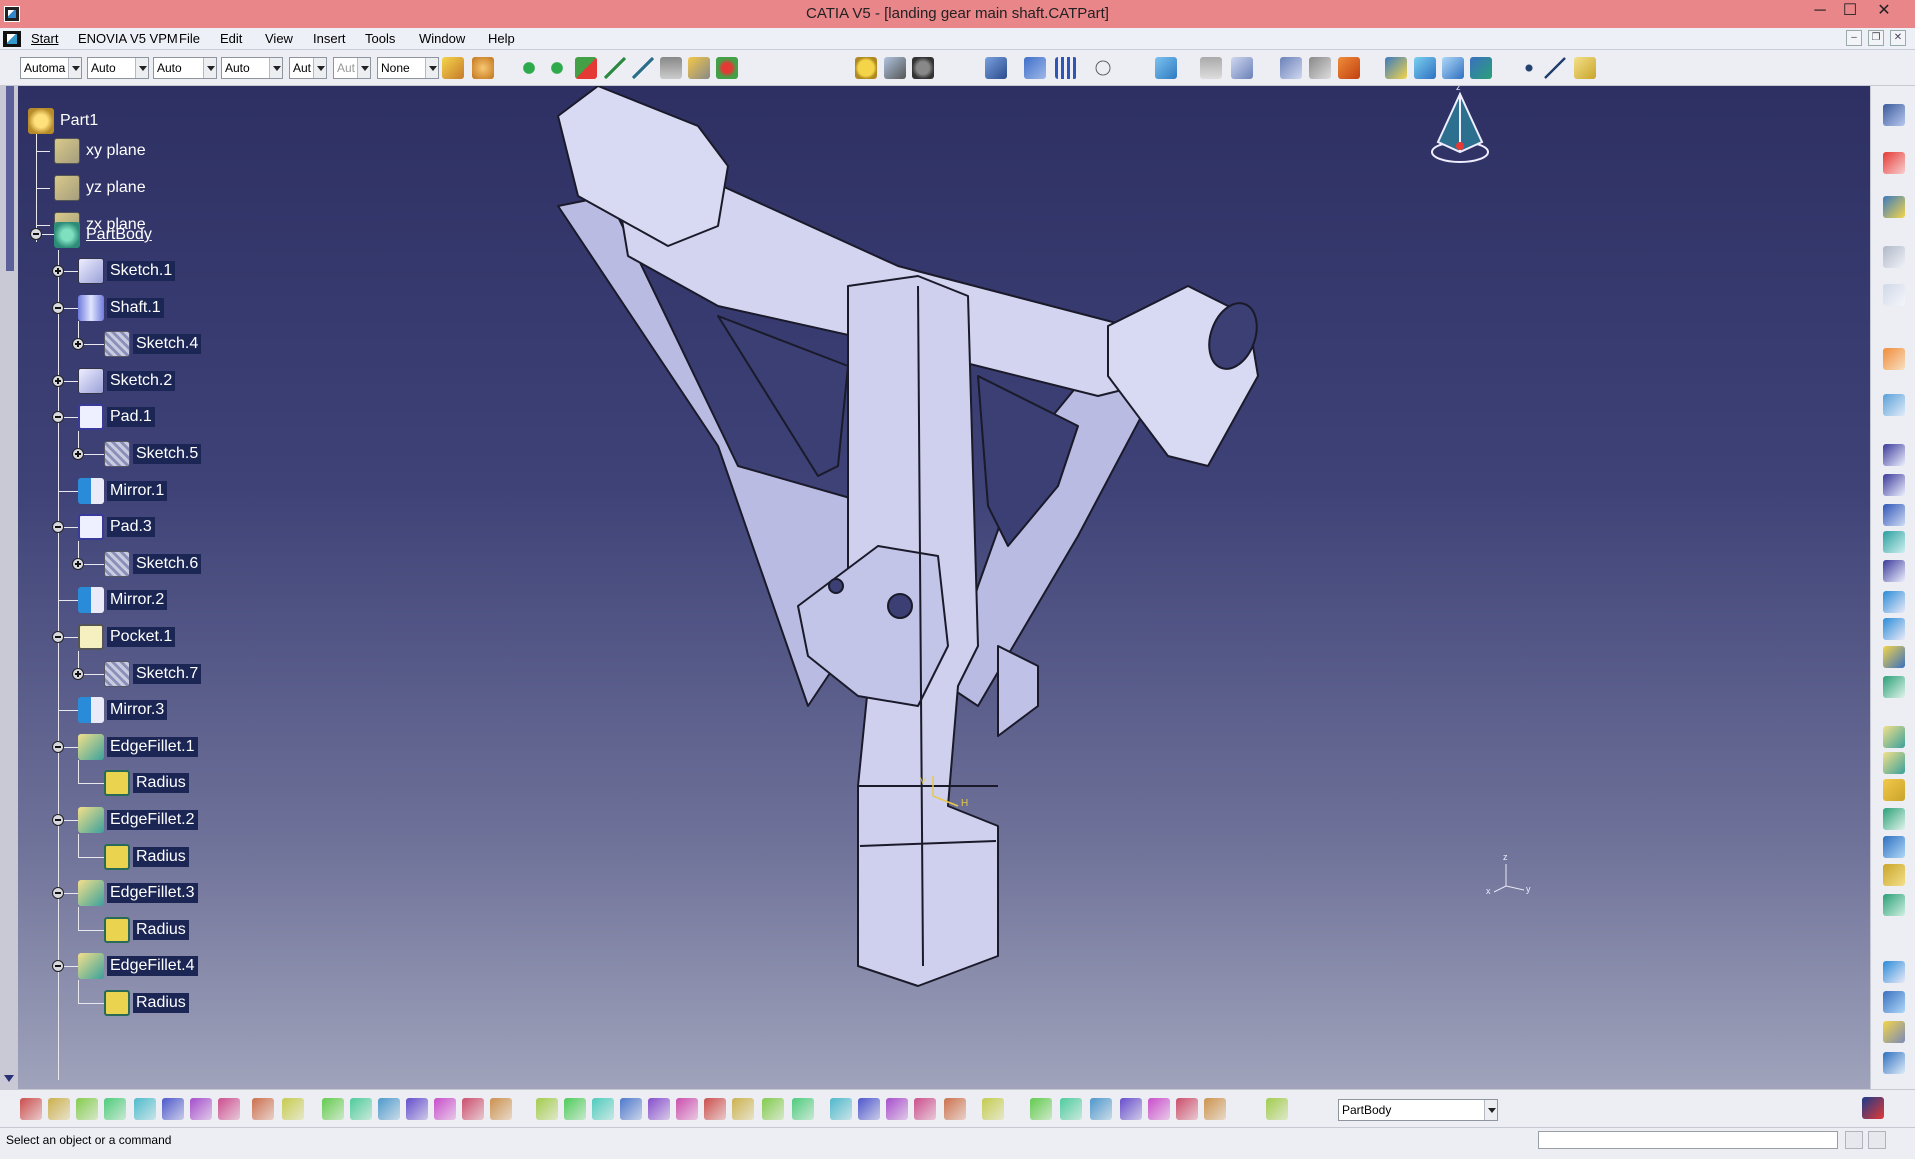 The height and width of the screenshot is (1159, 1915). Describe the element at coordinates (1481, 68) in the screenshot. I see `book-icon` at that location.